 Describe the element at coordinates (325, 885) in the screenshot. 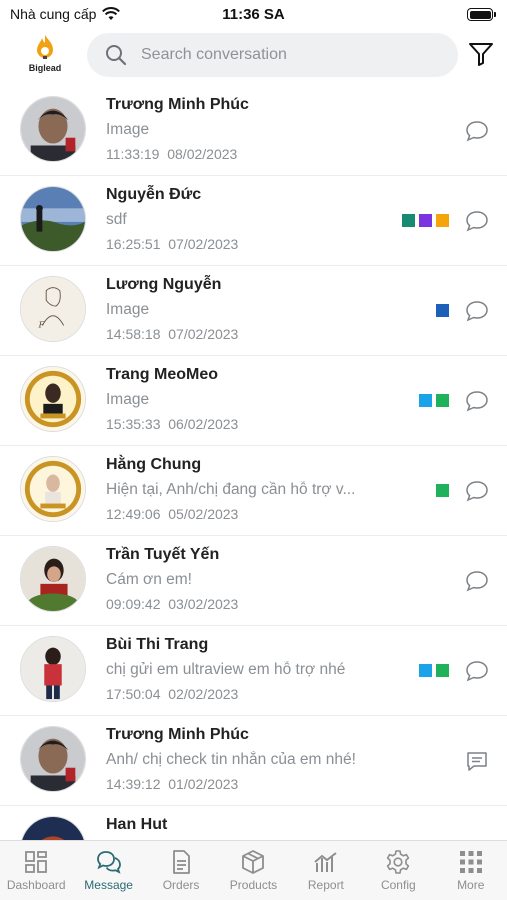

I see `tab-label: Report` at that location.